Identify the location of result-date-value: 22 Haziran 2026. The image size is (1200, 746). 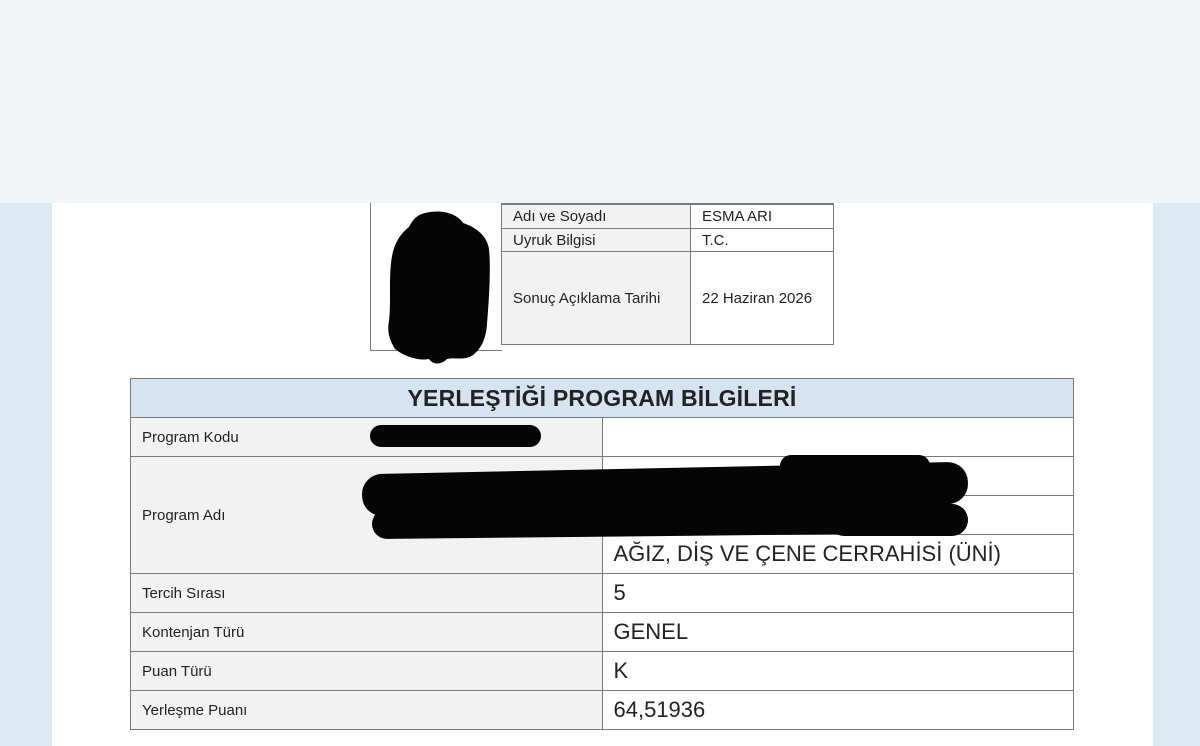
(762, 298).